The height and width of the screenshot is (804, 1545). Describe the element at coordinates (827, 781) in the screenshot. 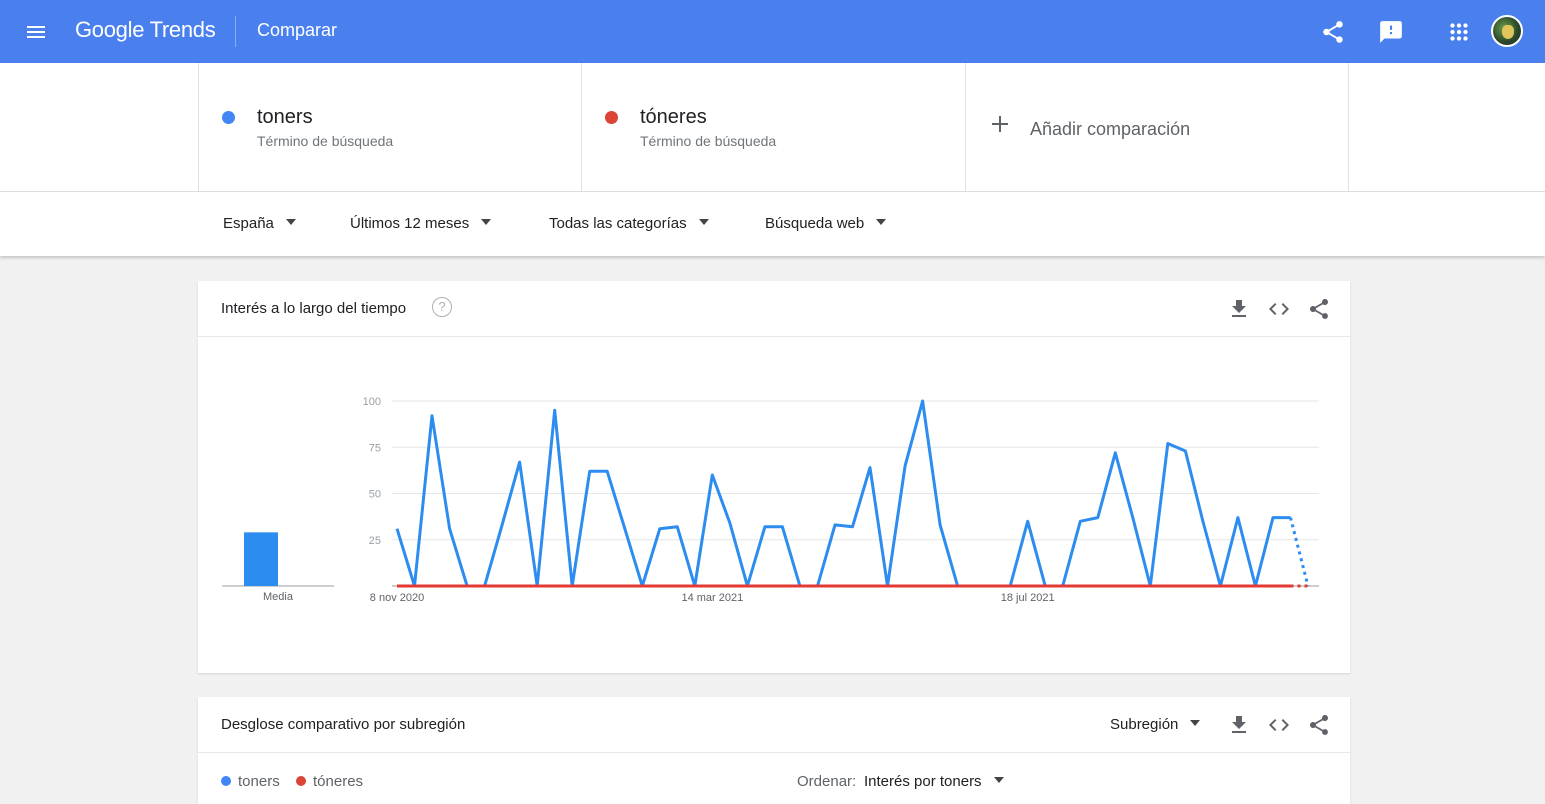

I see `sort-label: Ordenar:` at that location.